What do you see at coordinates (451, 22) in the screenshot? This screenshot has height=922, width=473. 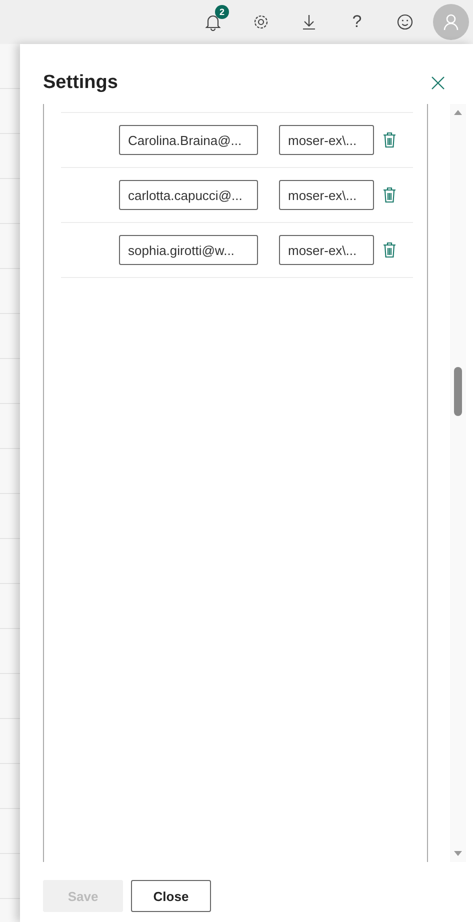 I see `person-icon` at bounding box center [451, 22].